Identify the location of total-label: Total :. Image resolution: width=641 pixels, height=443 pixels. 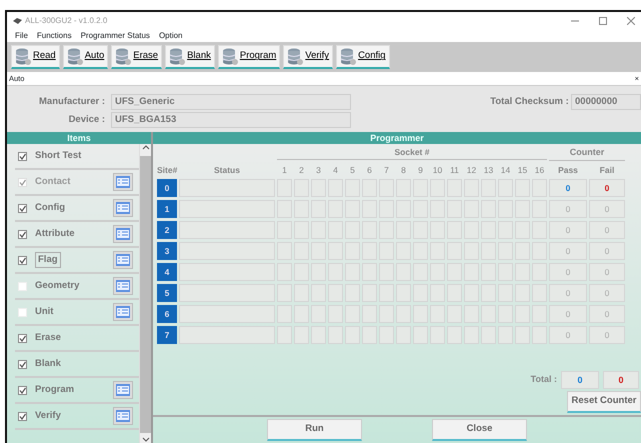
(543, 379).